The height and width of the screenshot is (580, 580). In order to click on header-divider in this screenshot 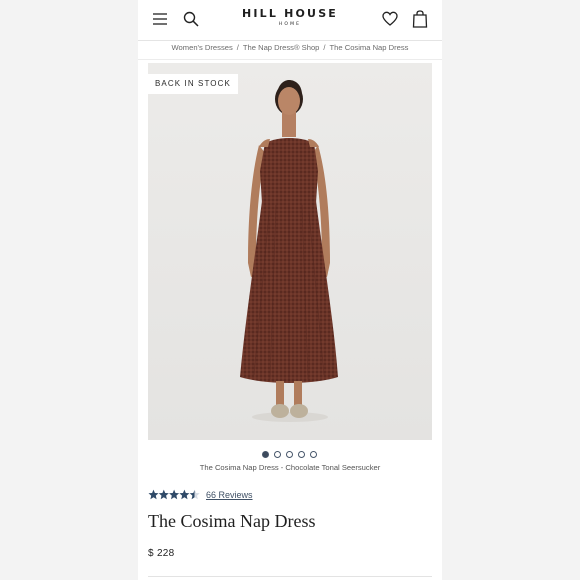, I will do `click(290, 40)`.